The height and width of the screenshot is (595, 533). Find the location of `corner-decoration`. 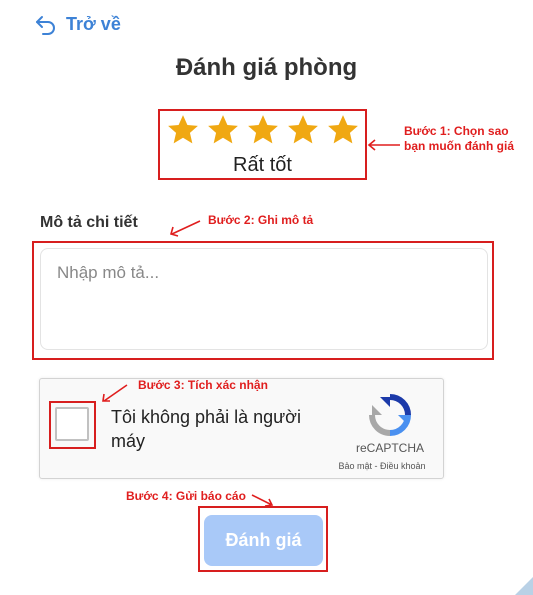

corner-decoration is located at coordinates (524, 586).